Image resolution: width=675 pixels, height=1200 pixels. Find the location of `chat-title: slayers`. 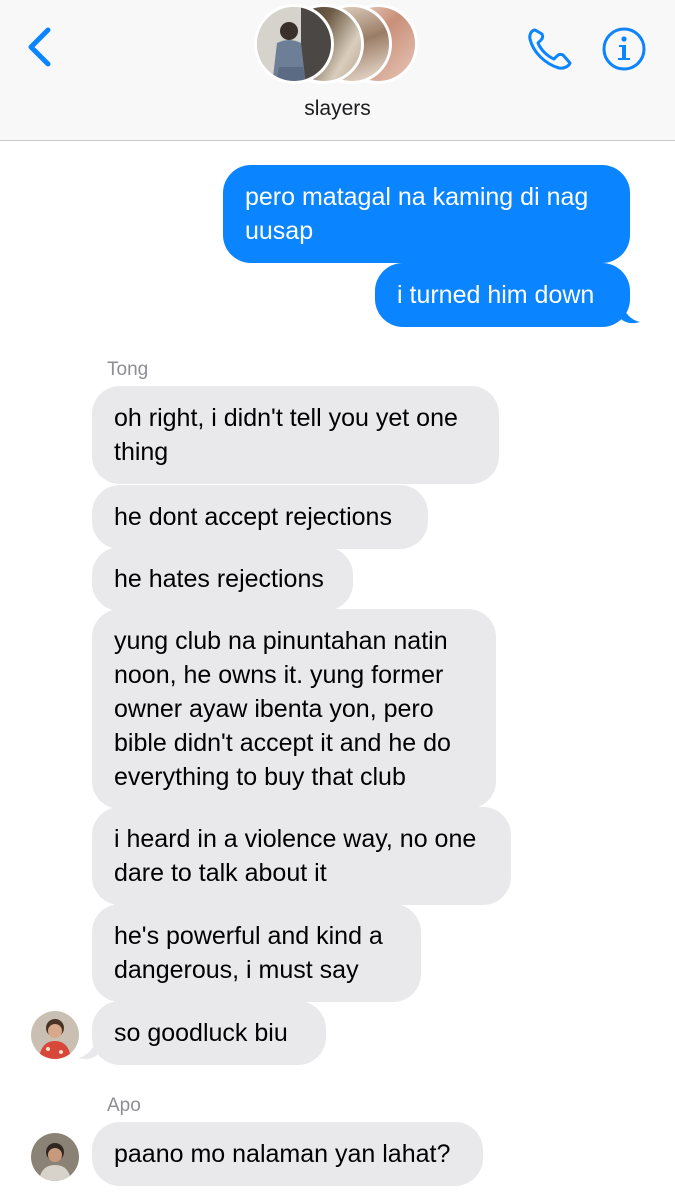

chat-title: slayers is located at coordinates (337, 109).